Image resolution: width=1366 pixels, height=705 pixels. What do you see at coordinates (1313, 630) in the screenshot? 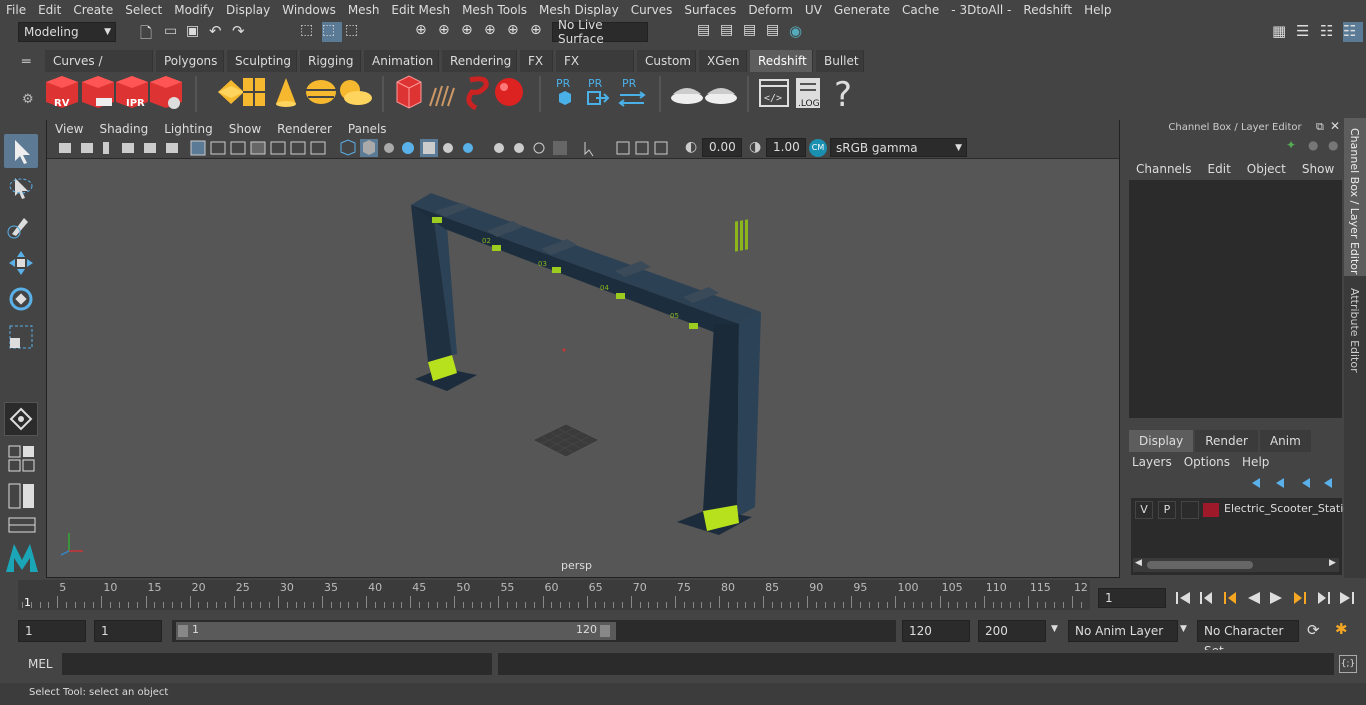
I see `auto-key-icon: ⟳` at bounding box center [1313, 630].